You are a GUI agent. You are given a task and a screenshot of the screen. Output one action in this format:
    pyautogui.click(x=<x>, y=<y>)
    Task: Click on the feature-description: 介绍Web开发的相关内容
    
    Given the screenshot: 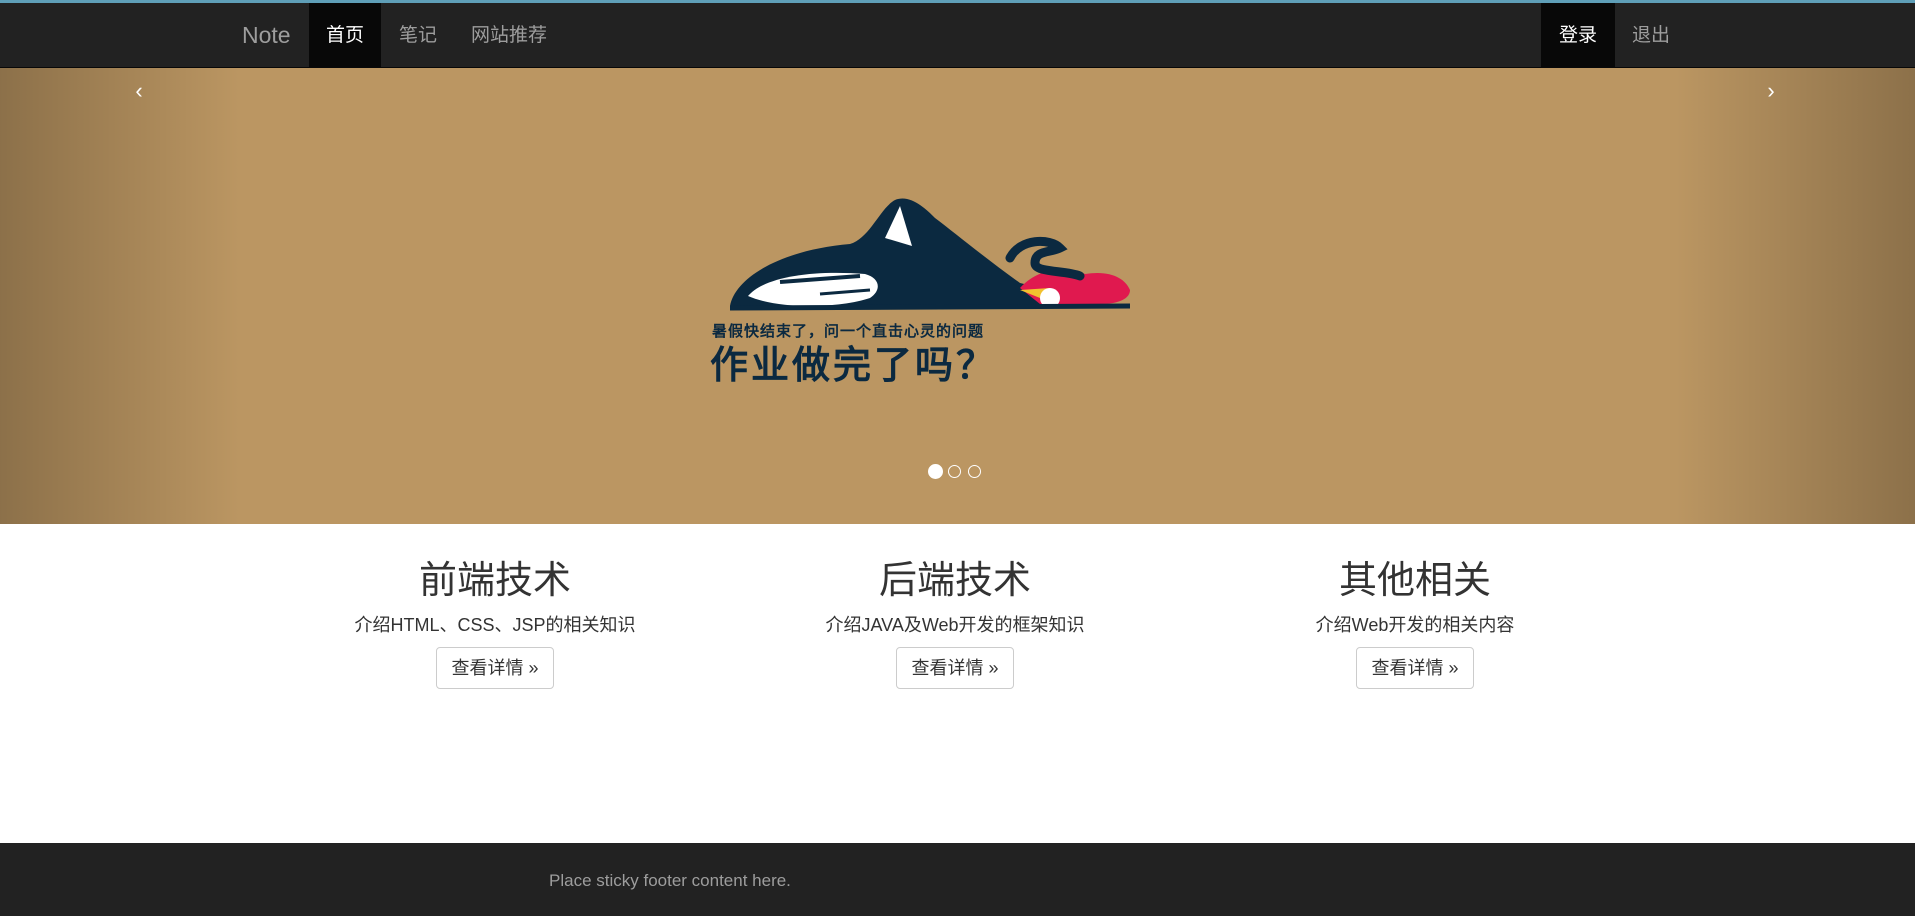 What is the action you would take?
    pyautogui.click(x=1415, y=625)
    